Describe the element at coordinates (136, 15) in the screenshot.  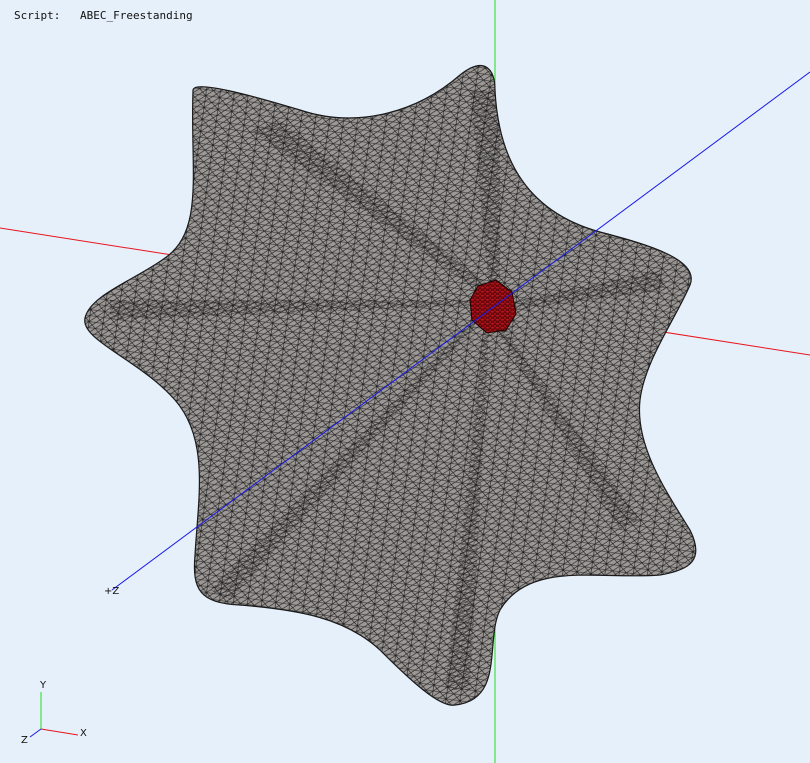
I see `script-name: ABEC_Freestanding` at that location.